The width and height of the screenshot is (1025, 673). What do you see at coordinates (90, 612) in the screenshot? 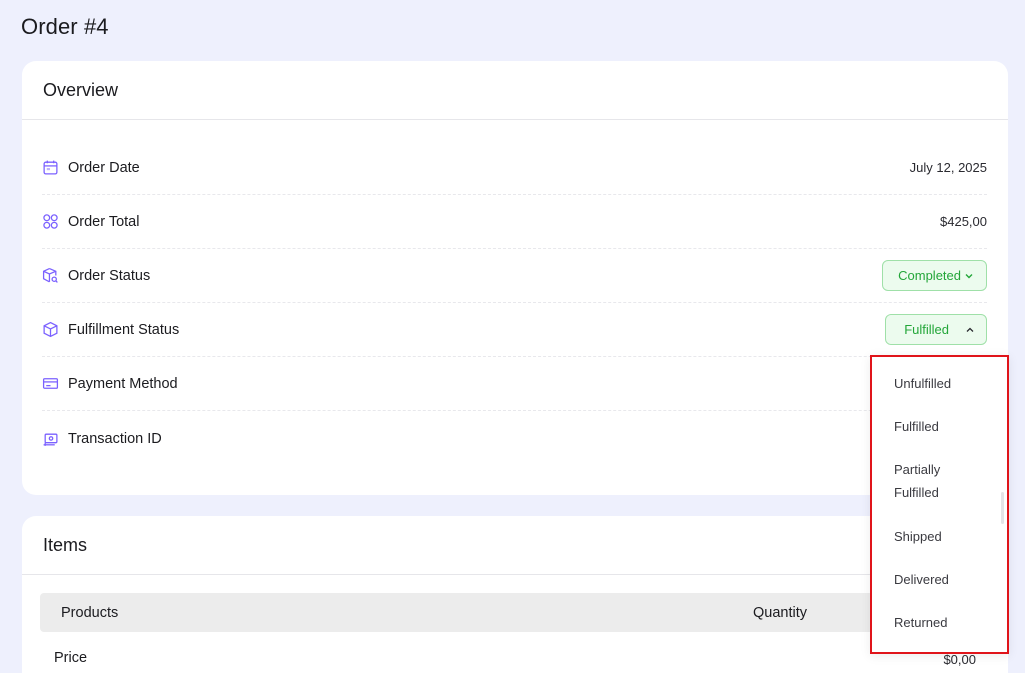
I see `column-products: Products` at bounding box center [90, 612].